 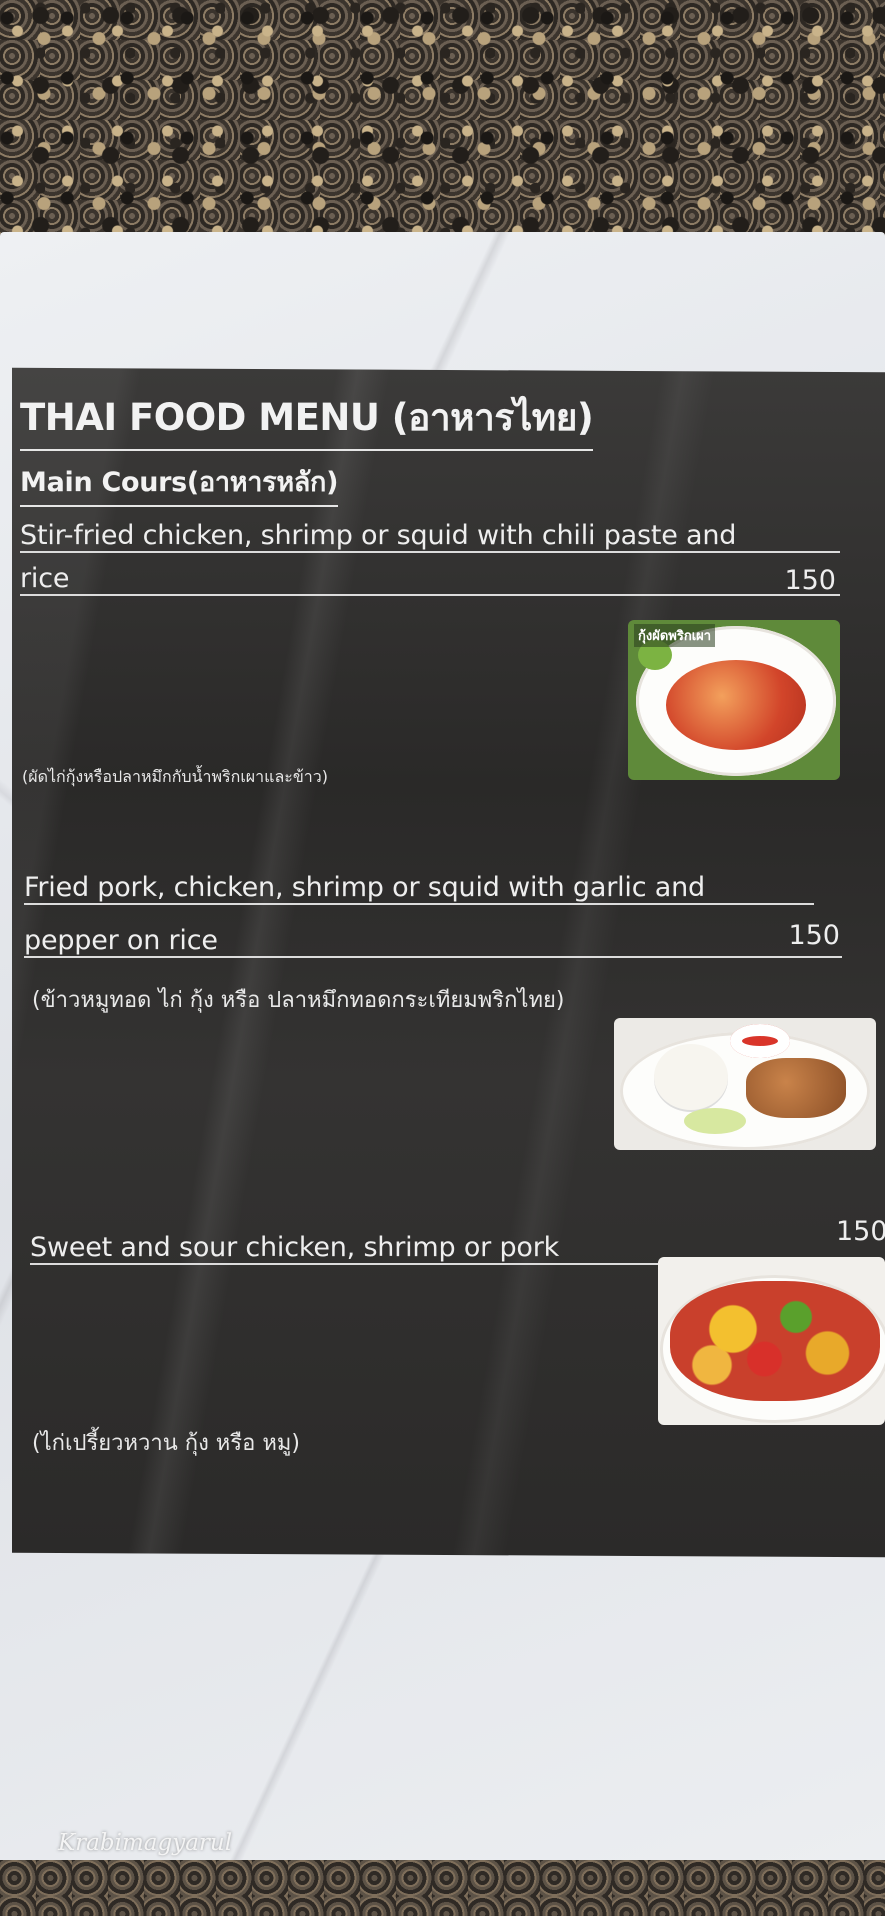 What do you see at coordinates (860, 1231) in the screenshot?
I see `item-3-price: 150` at bounding box center [860, 1231].